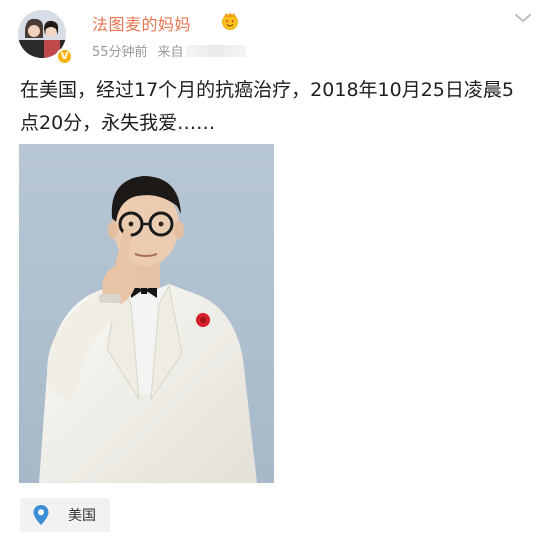 The image size is (550, 541). I want to click on location-tag: 美国, so click(65, 515).